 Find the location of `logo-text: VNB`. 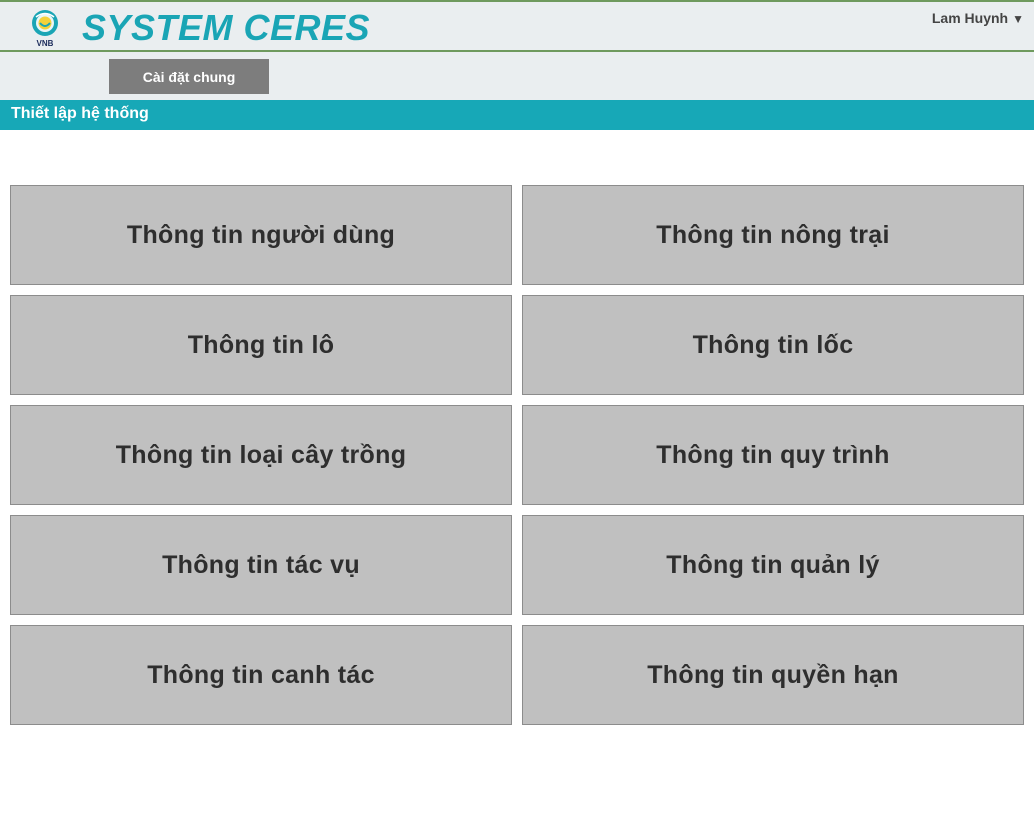

logo-text: VNB is located at coordinates (45, 43).